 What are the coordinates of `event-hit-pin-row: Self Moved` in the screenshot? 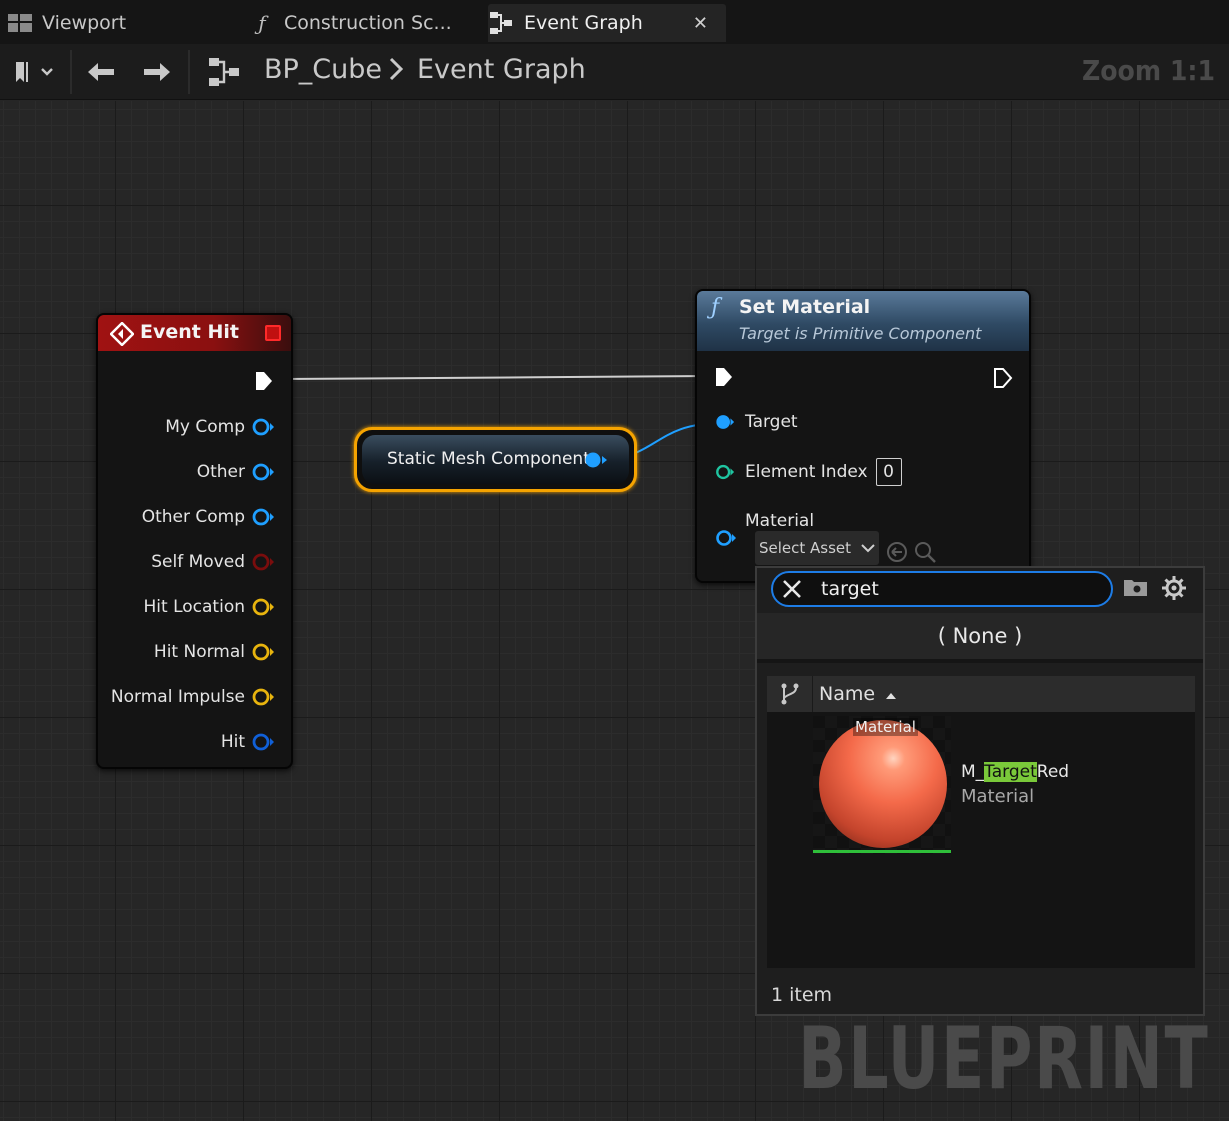 It's located at (213, 562).